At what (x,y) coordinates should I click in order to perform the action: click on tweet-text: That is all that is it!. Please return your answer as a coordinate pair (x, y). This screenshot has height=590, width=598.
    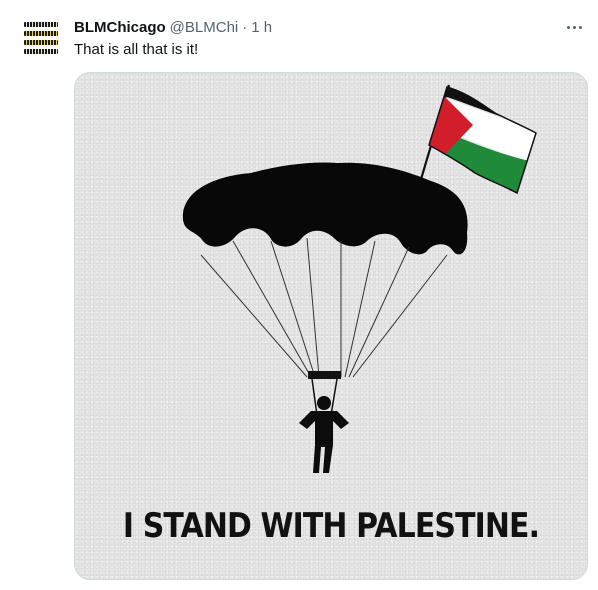
    Looking at the image, I should click on (136, 49).